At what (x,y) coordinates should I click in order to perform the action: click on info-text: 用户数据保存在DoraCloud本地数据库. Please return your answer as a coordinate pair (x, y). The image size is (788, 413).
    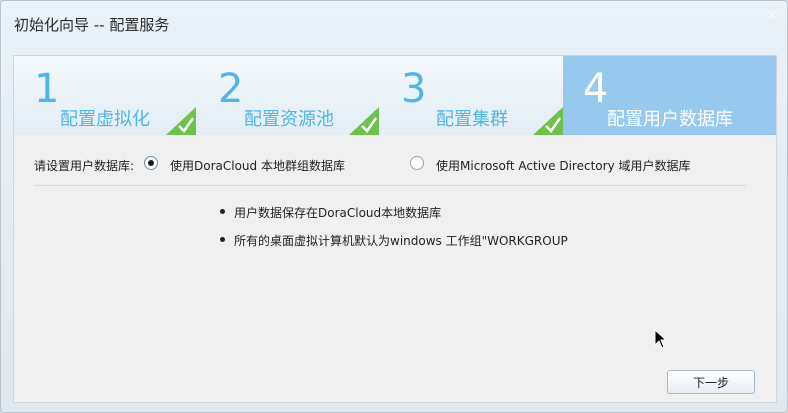
    Looking at the image, I should click on (338, 213).